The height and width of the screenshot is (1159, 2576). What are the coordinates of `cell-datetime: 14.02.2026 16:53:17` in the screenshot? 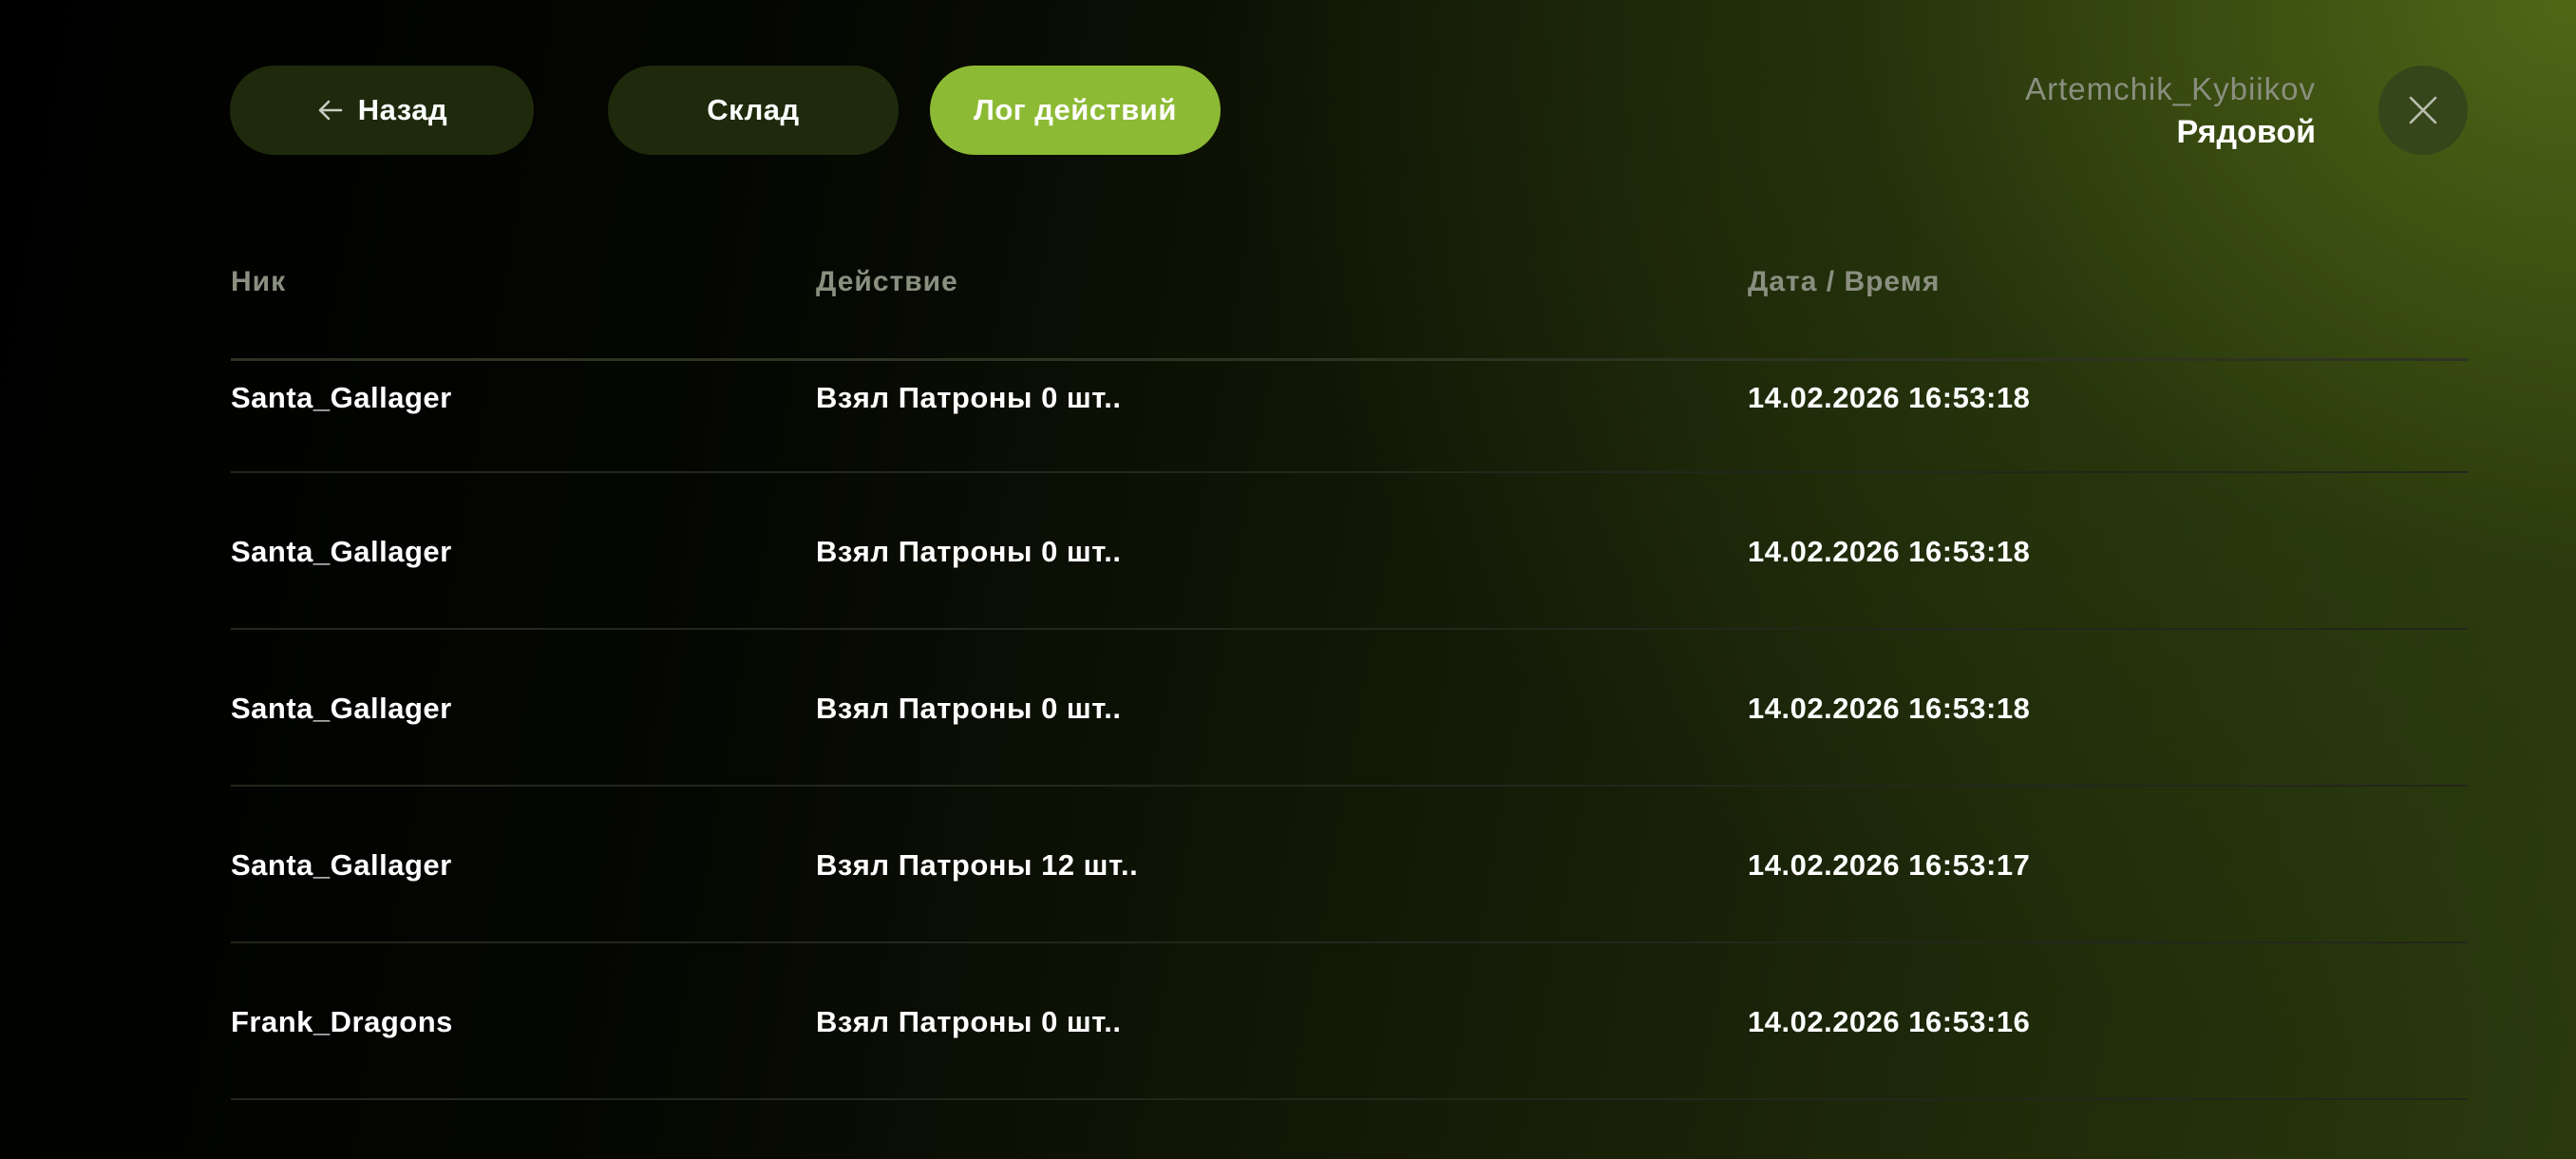 It's located at (1889, 865).